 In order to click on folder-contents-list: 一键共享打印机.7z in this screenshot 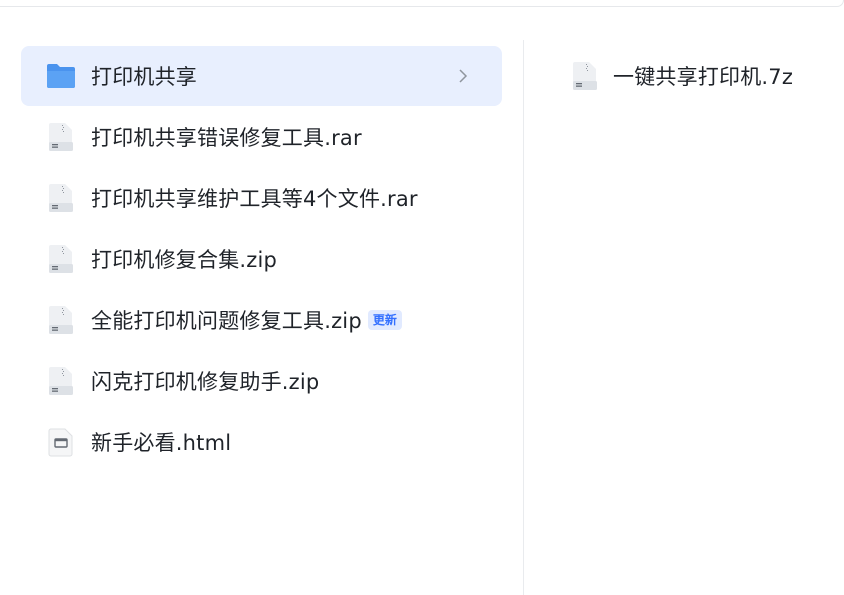, I will do `click(702, 76)`.